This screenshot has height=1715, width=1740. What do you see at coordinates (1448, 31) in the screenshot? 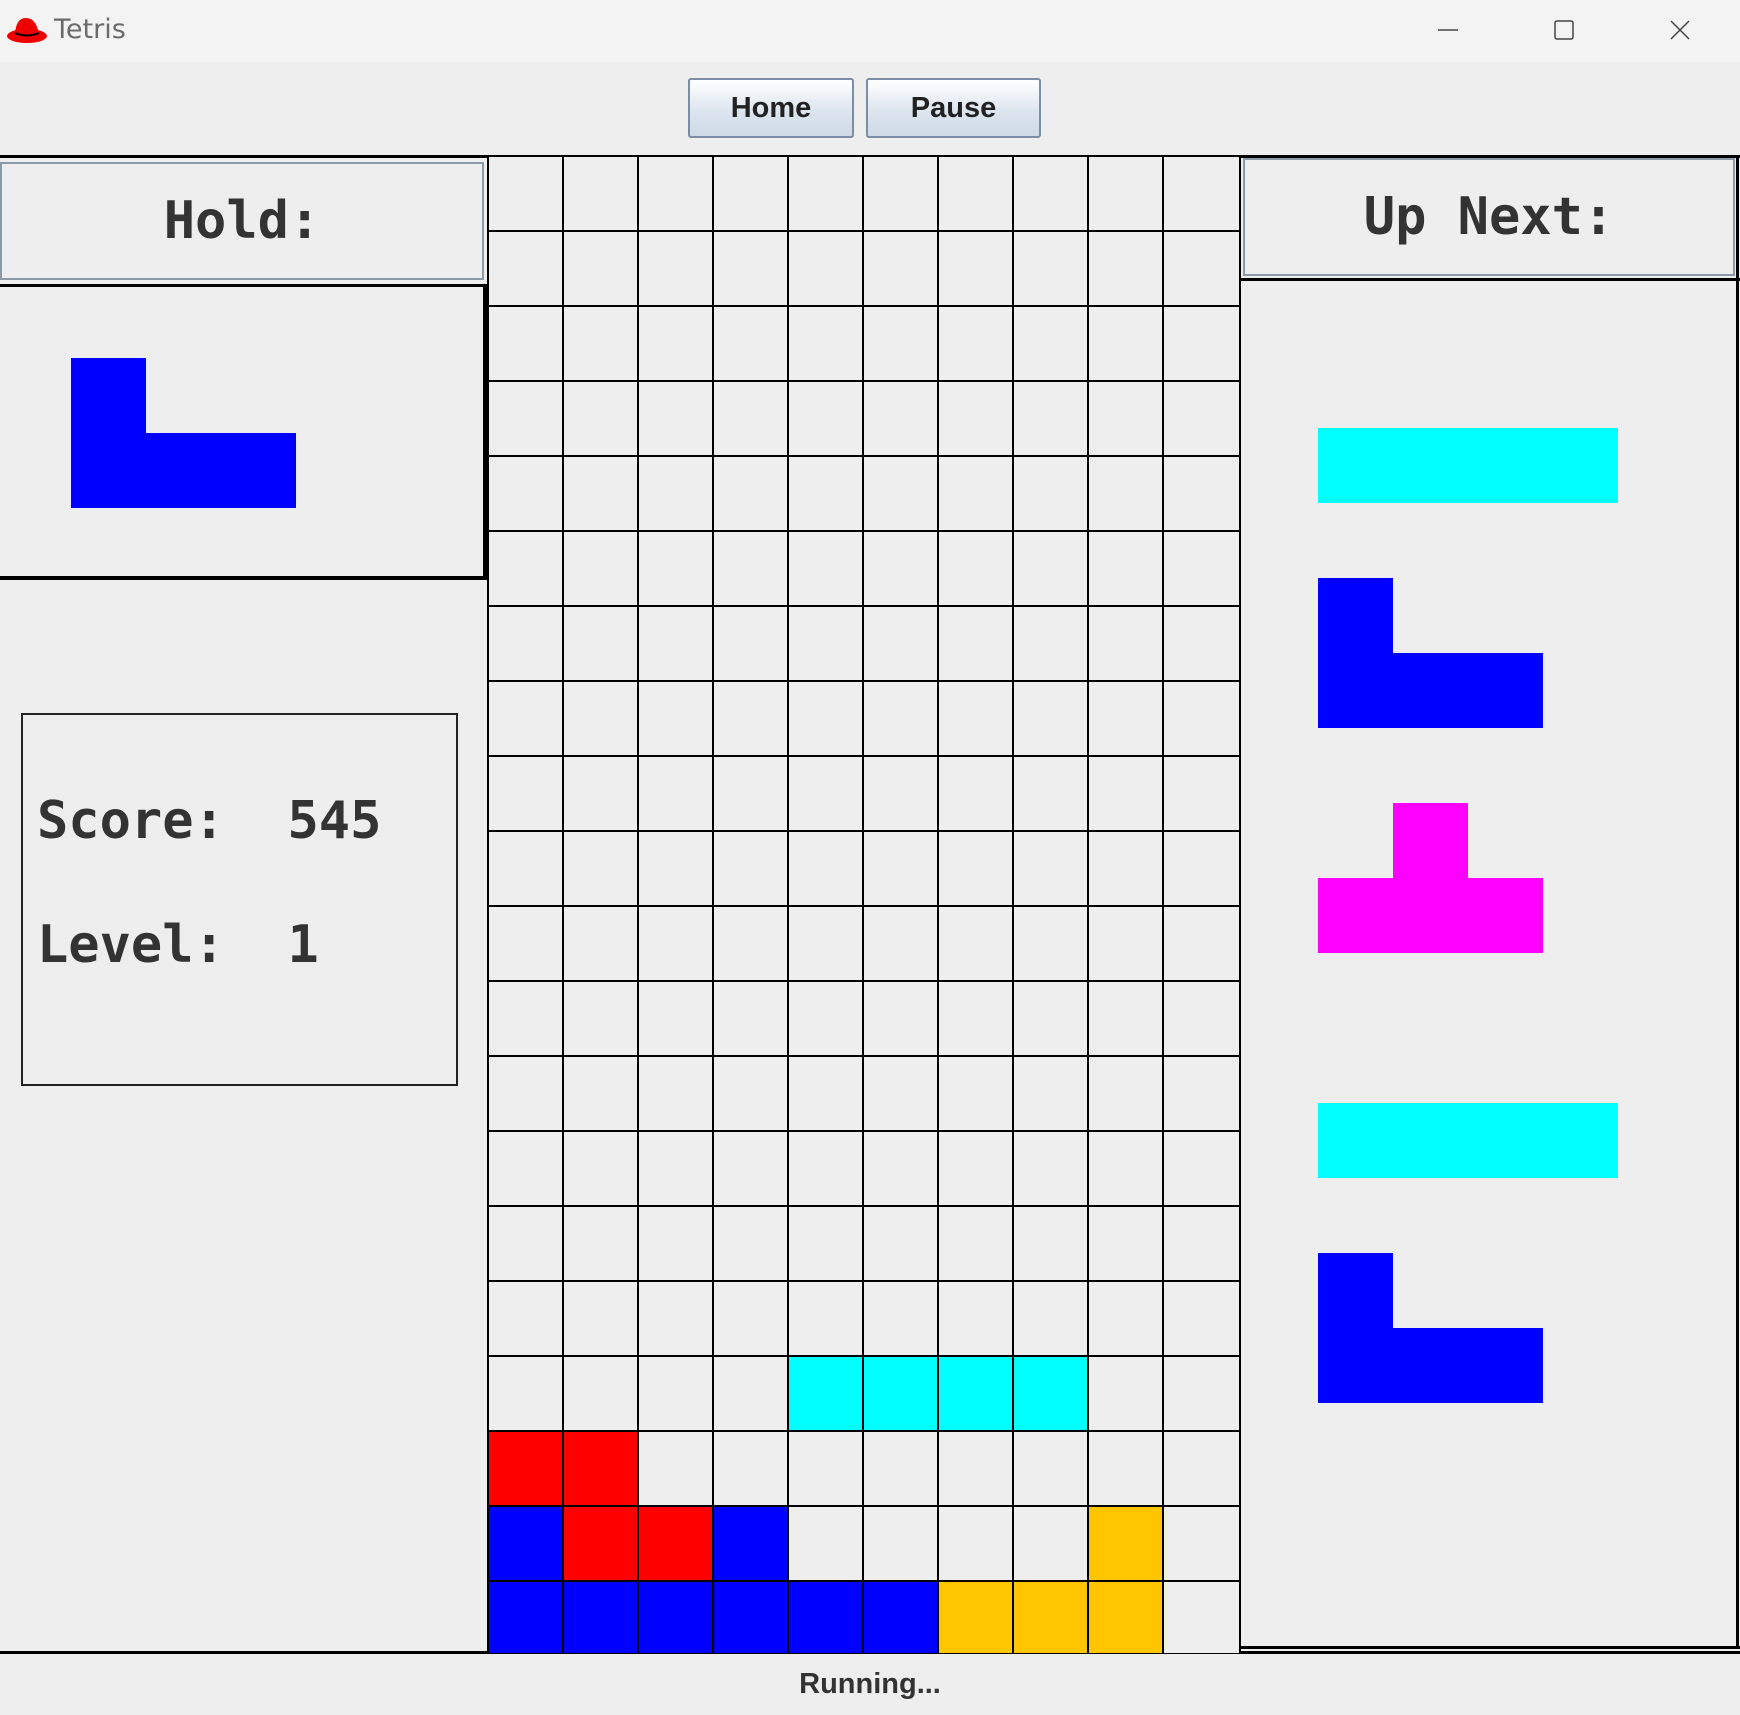
I see `minimize-button` at bounding box center [1448, 31].